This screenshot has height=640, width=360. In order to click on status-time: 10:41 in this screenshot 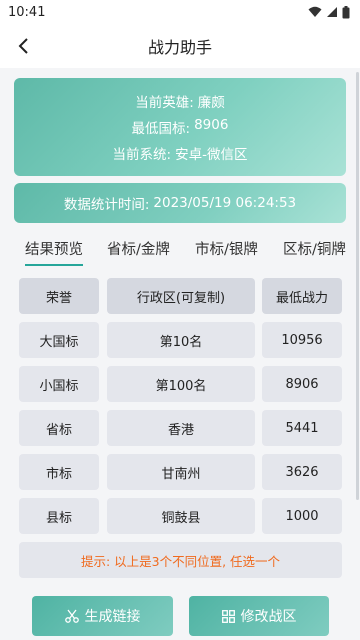, I will do `click(27, 12)`.